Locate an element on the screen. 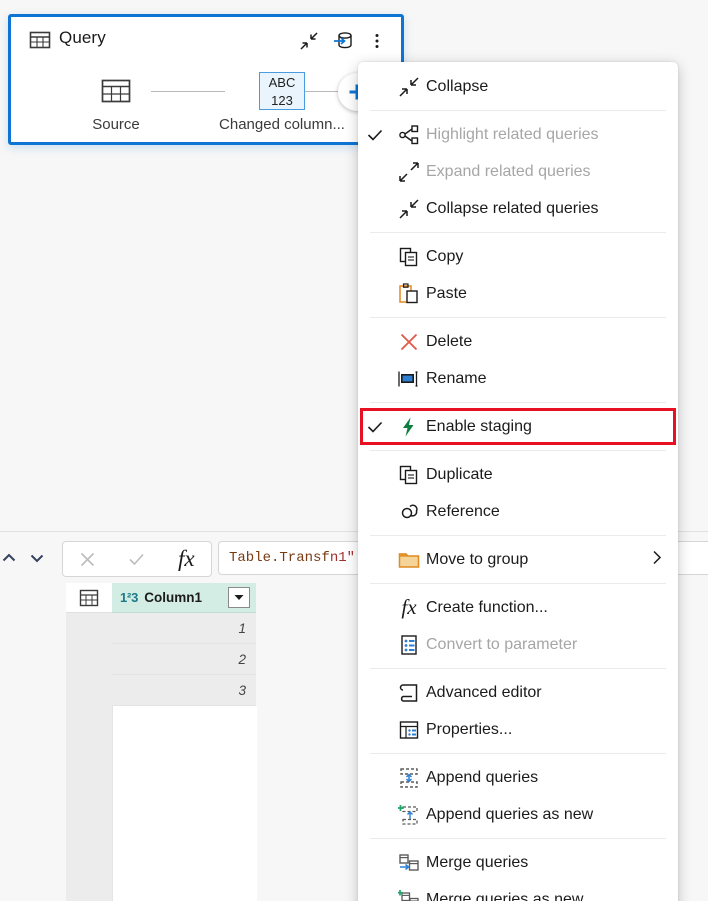 Image resolution: width=708 pixels, height=901 pixels. step-source: Source is located at coordinates (116, 103).